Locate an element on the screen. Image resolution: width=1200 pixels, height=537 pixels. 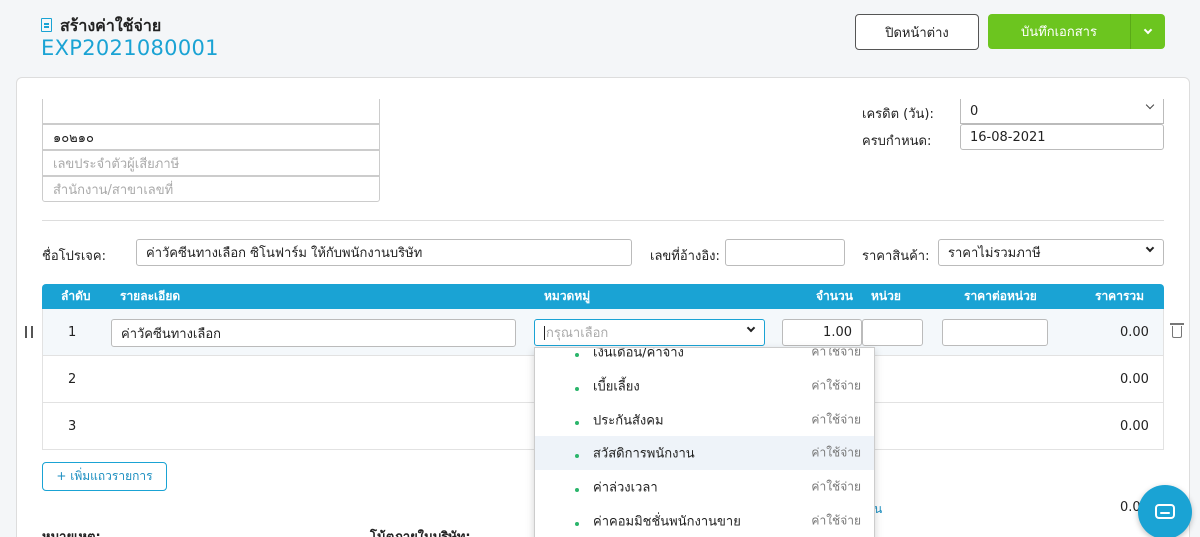
save-document-button: บันทึกเอกสาร is located at coordinates (1059, 31).